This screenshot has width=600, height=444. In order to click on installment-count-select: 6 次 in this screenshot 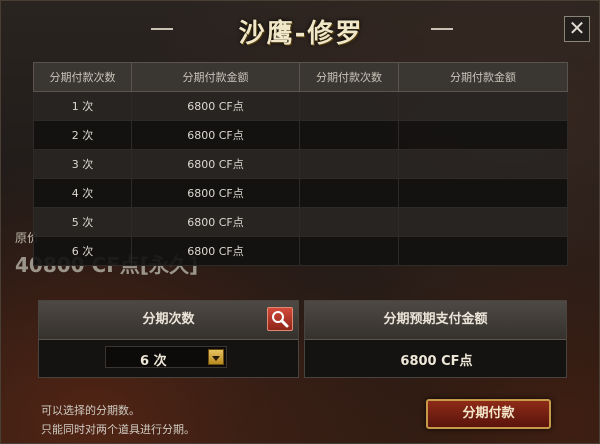, I will do `click(166, 357)`.